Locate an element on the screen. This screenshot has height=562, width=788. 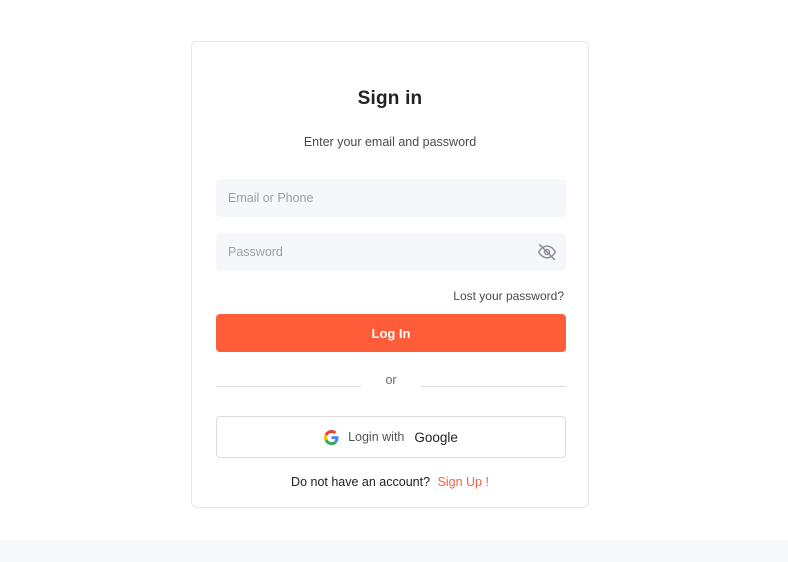
email-field is located at coordinates (391, 198).